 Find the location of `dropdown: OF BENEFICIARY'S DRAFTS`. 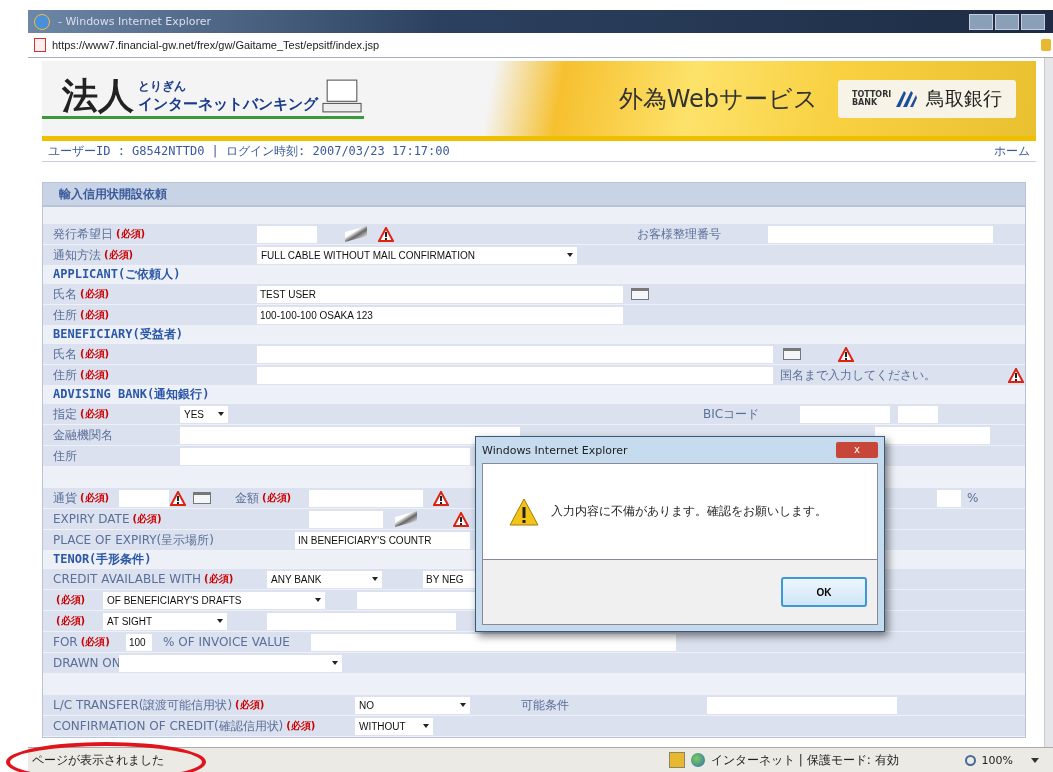

dropdown: OF BENEFICIARY'S DRAFTS is located at coordinates (214, 600).